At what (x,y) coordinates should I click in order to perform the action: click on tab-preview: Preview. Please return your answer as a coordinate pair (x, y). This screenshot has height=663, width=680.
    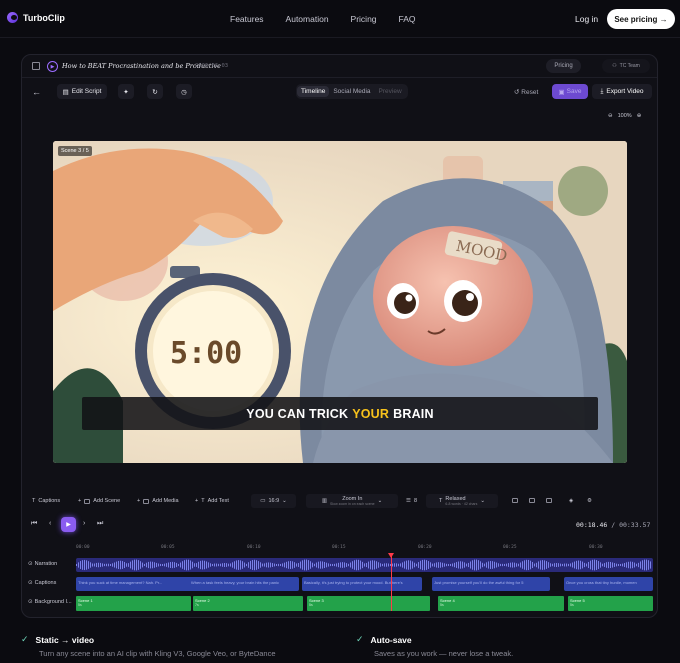
    Looking at the image, I should click on (390, 91).